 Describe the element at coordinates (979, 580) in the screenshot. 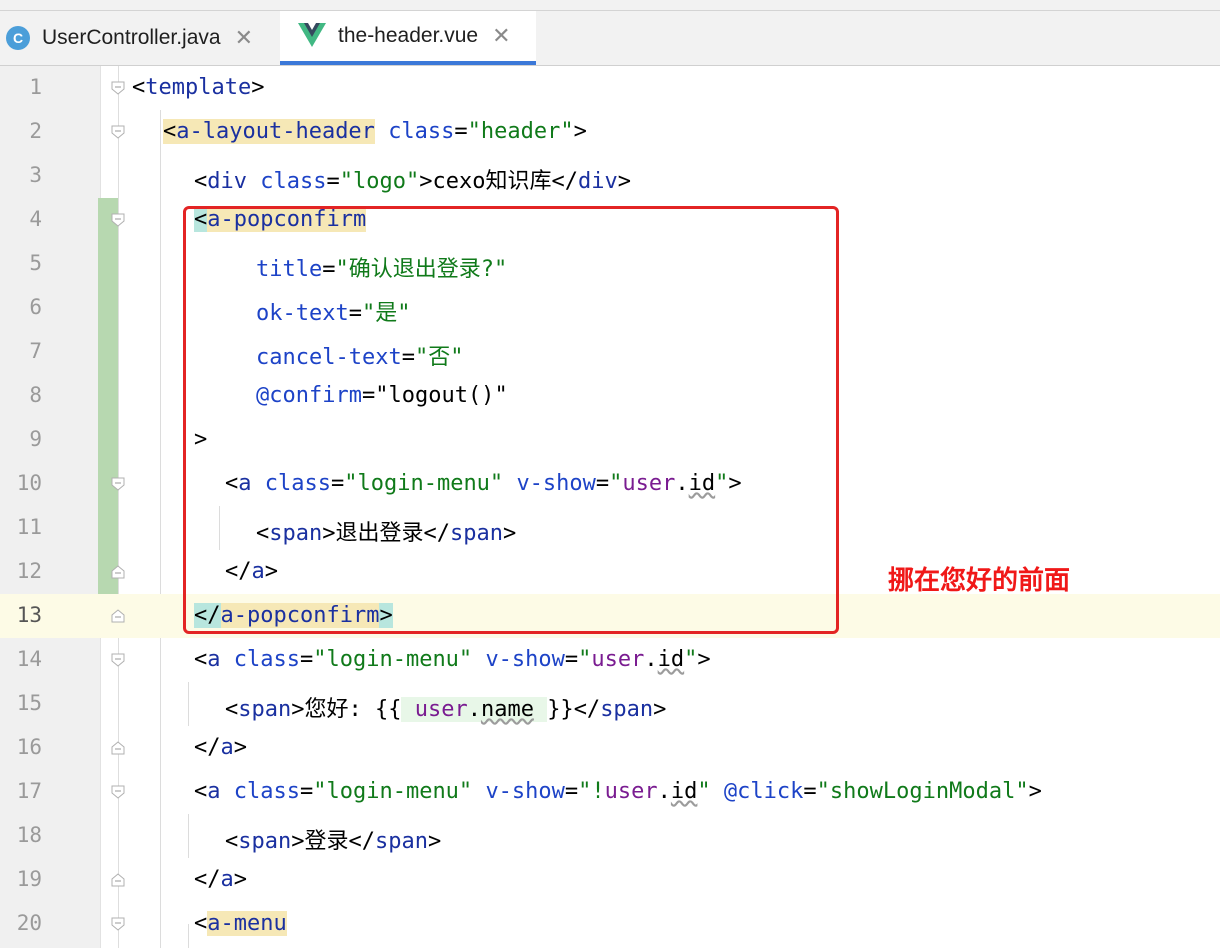

I see `annotation-note: 挪在您好的前面` at that location.